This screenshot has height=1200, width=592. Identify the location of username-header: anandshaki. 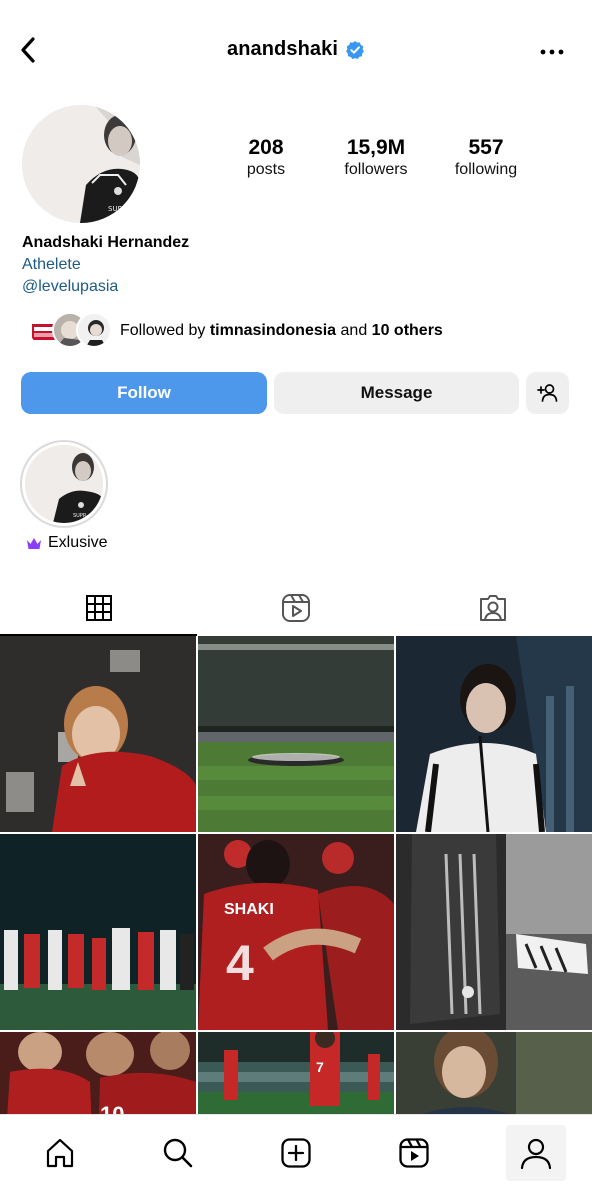
(296, 49).